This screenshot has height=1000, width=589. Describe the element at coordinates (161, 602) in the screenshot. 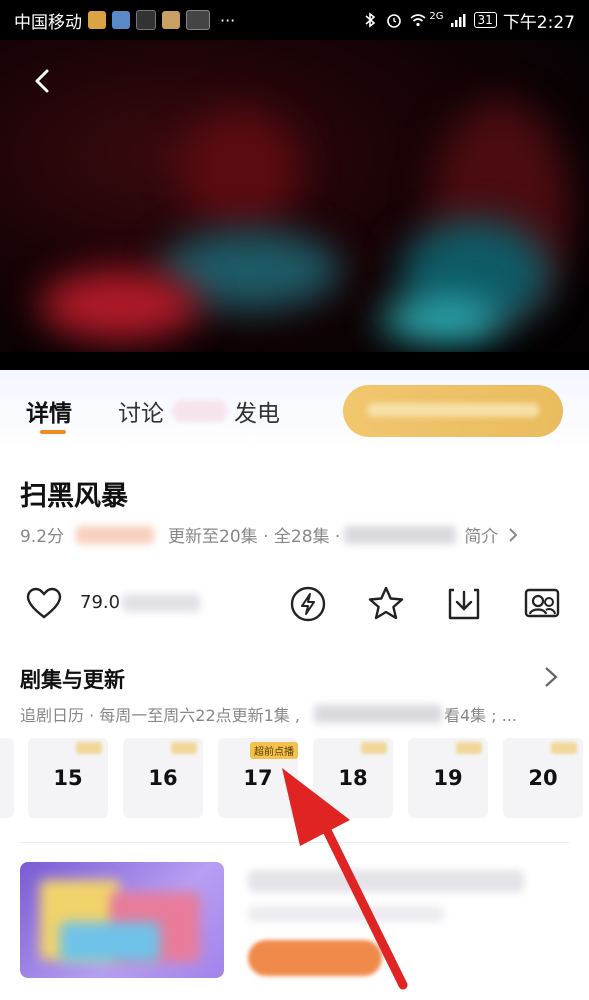

I see `like-label` at that location.